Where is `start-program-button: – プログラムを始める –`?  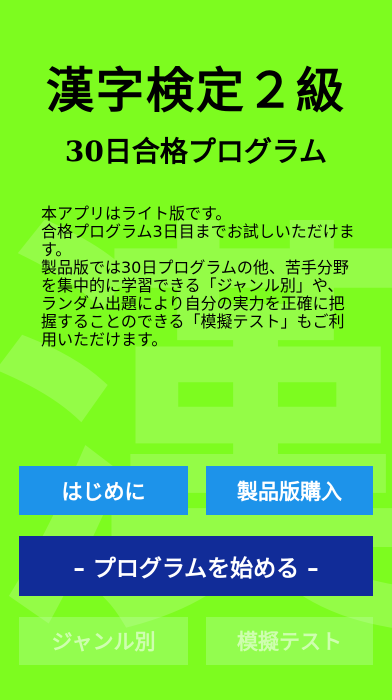 start-program-button: – プログラムを始める – is located at coordinates (196, 566).